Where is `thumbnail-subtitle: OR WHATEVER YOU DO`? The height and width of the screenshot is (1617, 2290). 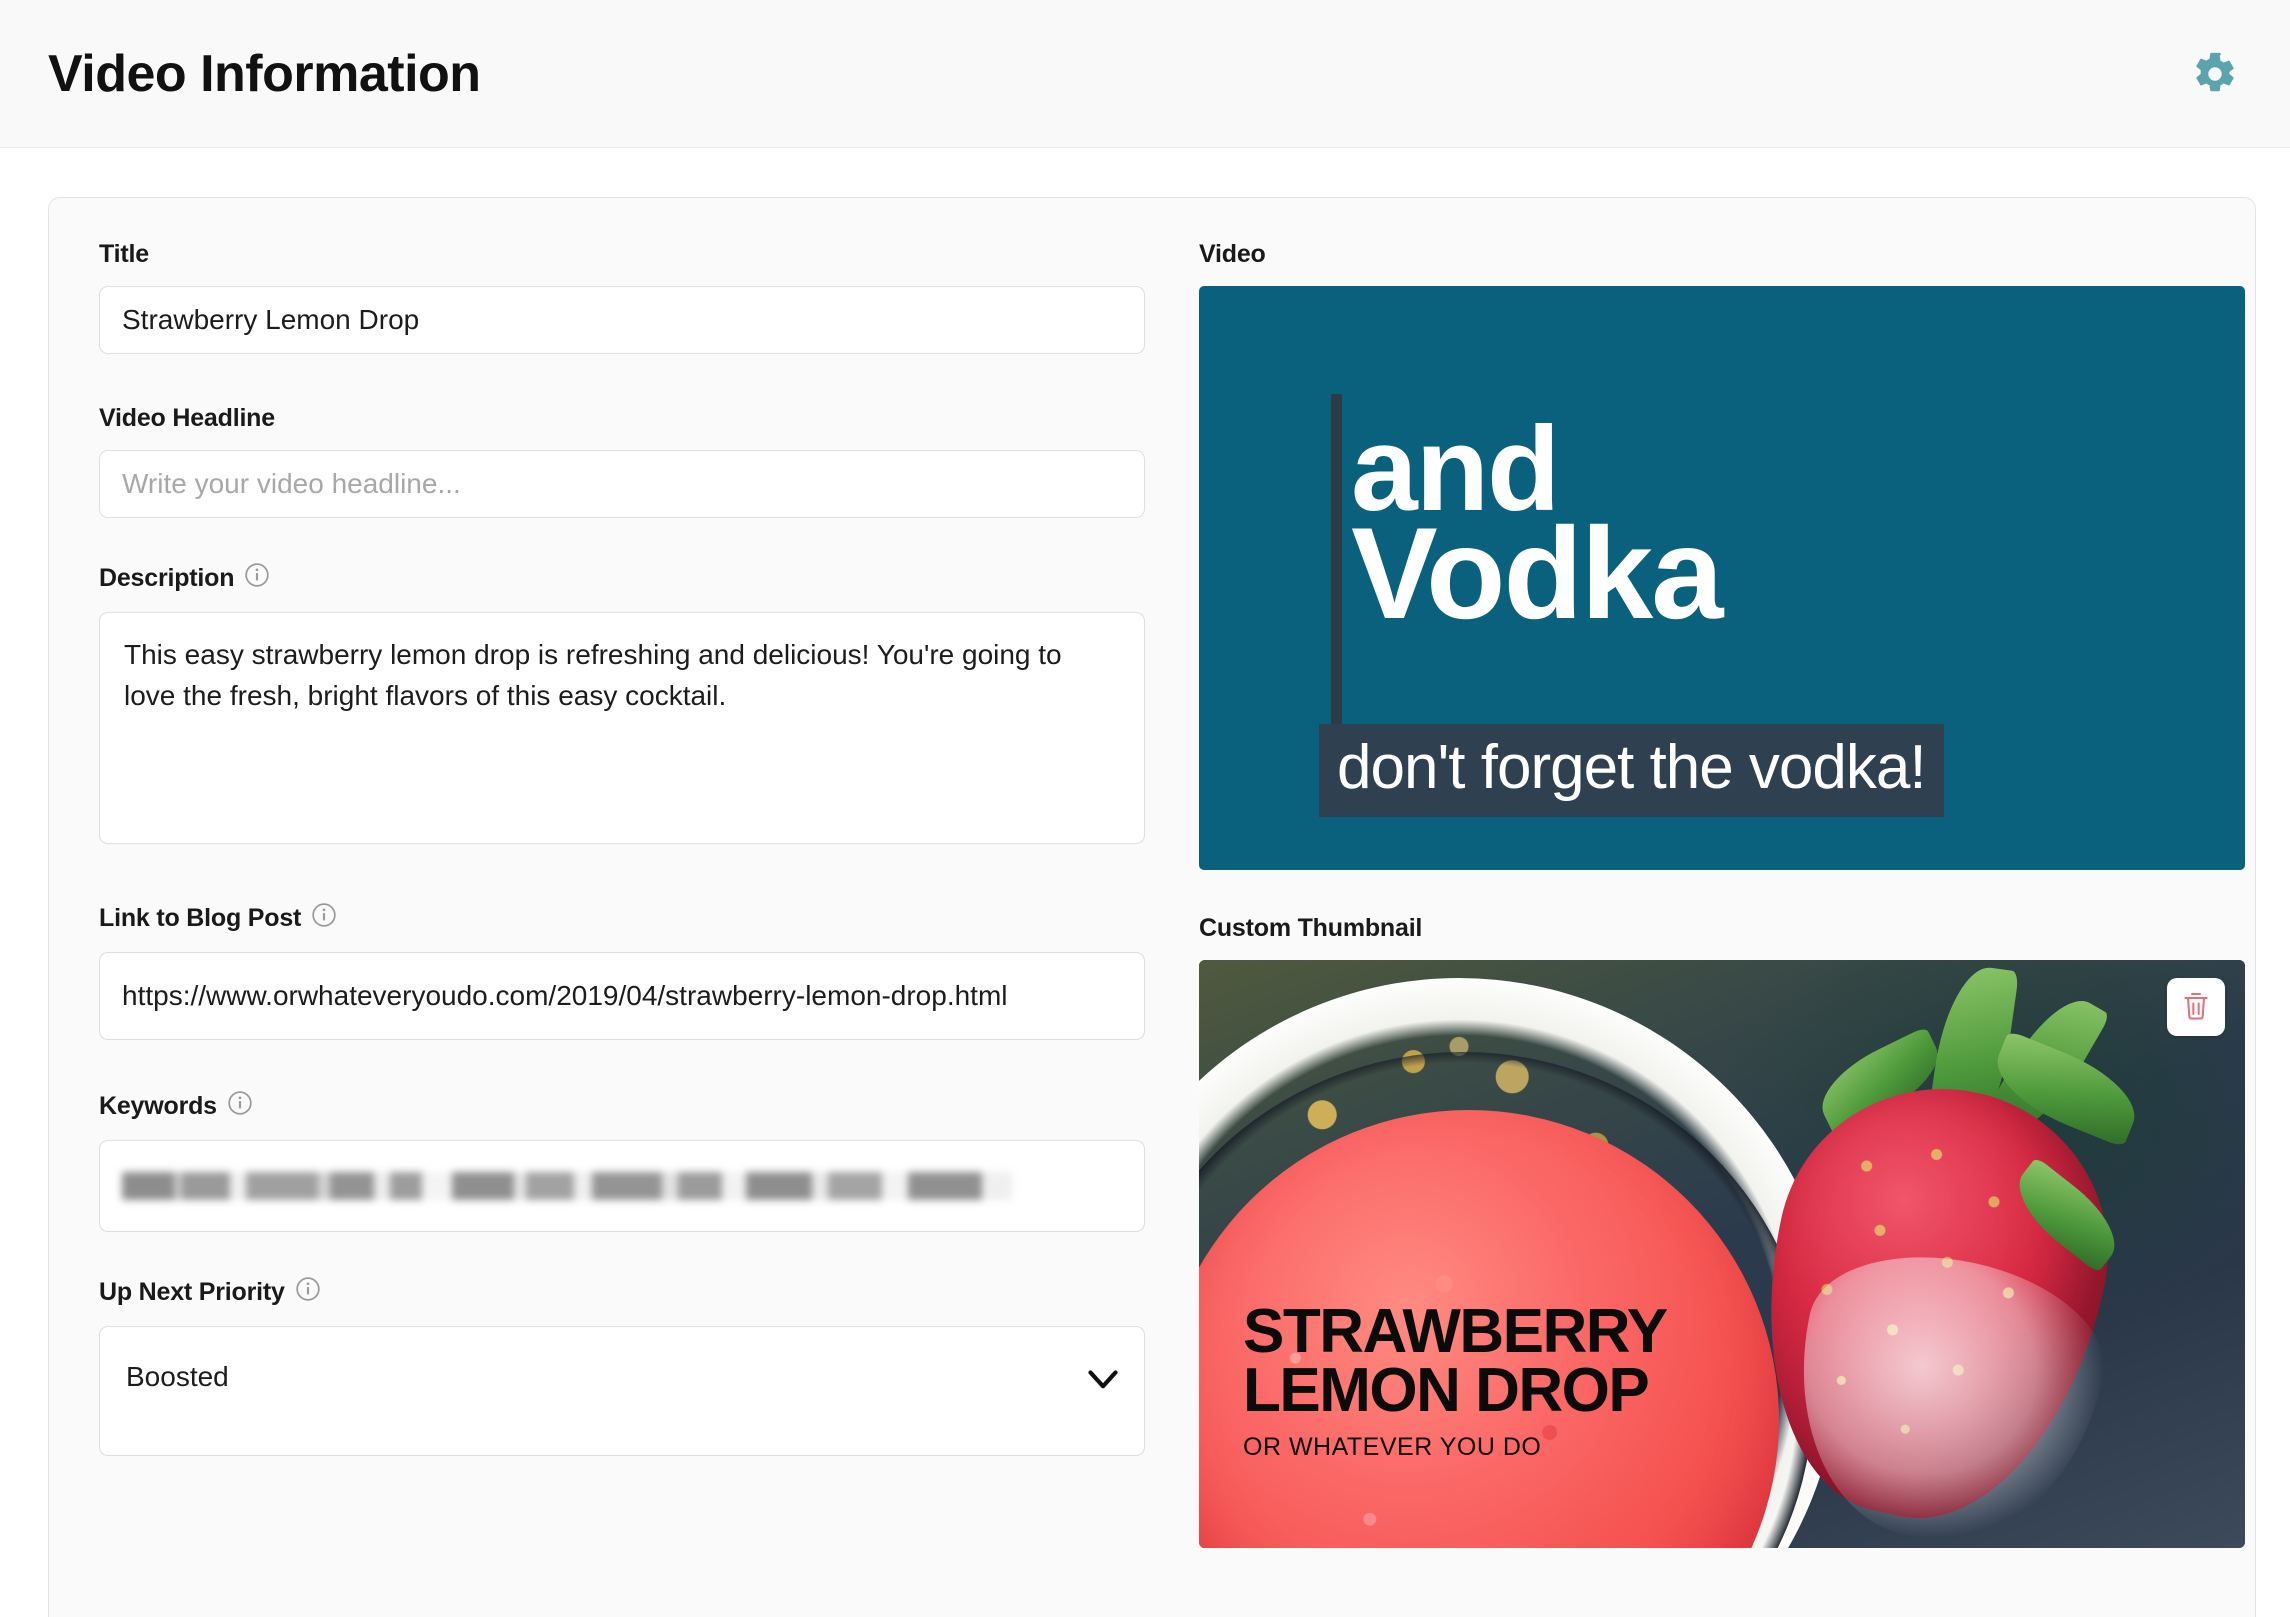
thumbnail-subtitle: OR WHATEVER YOU DO is located at coordinates (1392, 1447).